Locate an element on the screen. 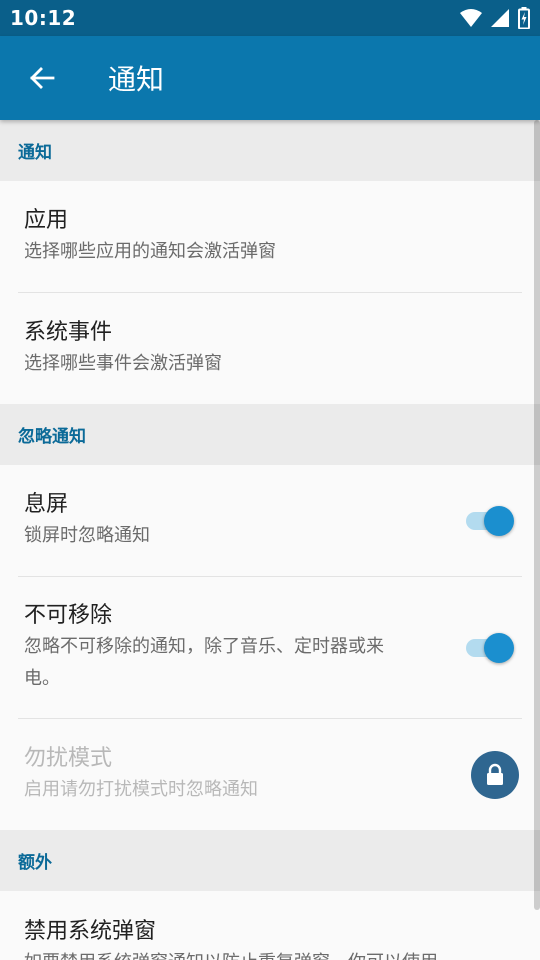 This screenshot has height=960, width=540. pref-summary: 忽略不可移除的通知，除了音乐、定时器或来电。 is located at coordinates (204, 662).